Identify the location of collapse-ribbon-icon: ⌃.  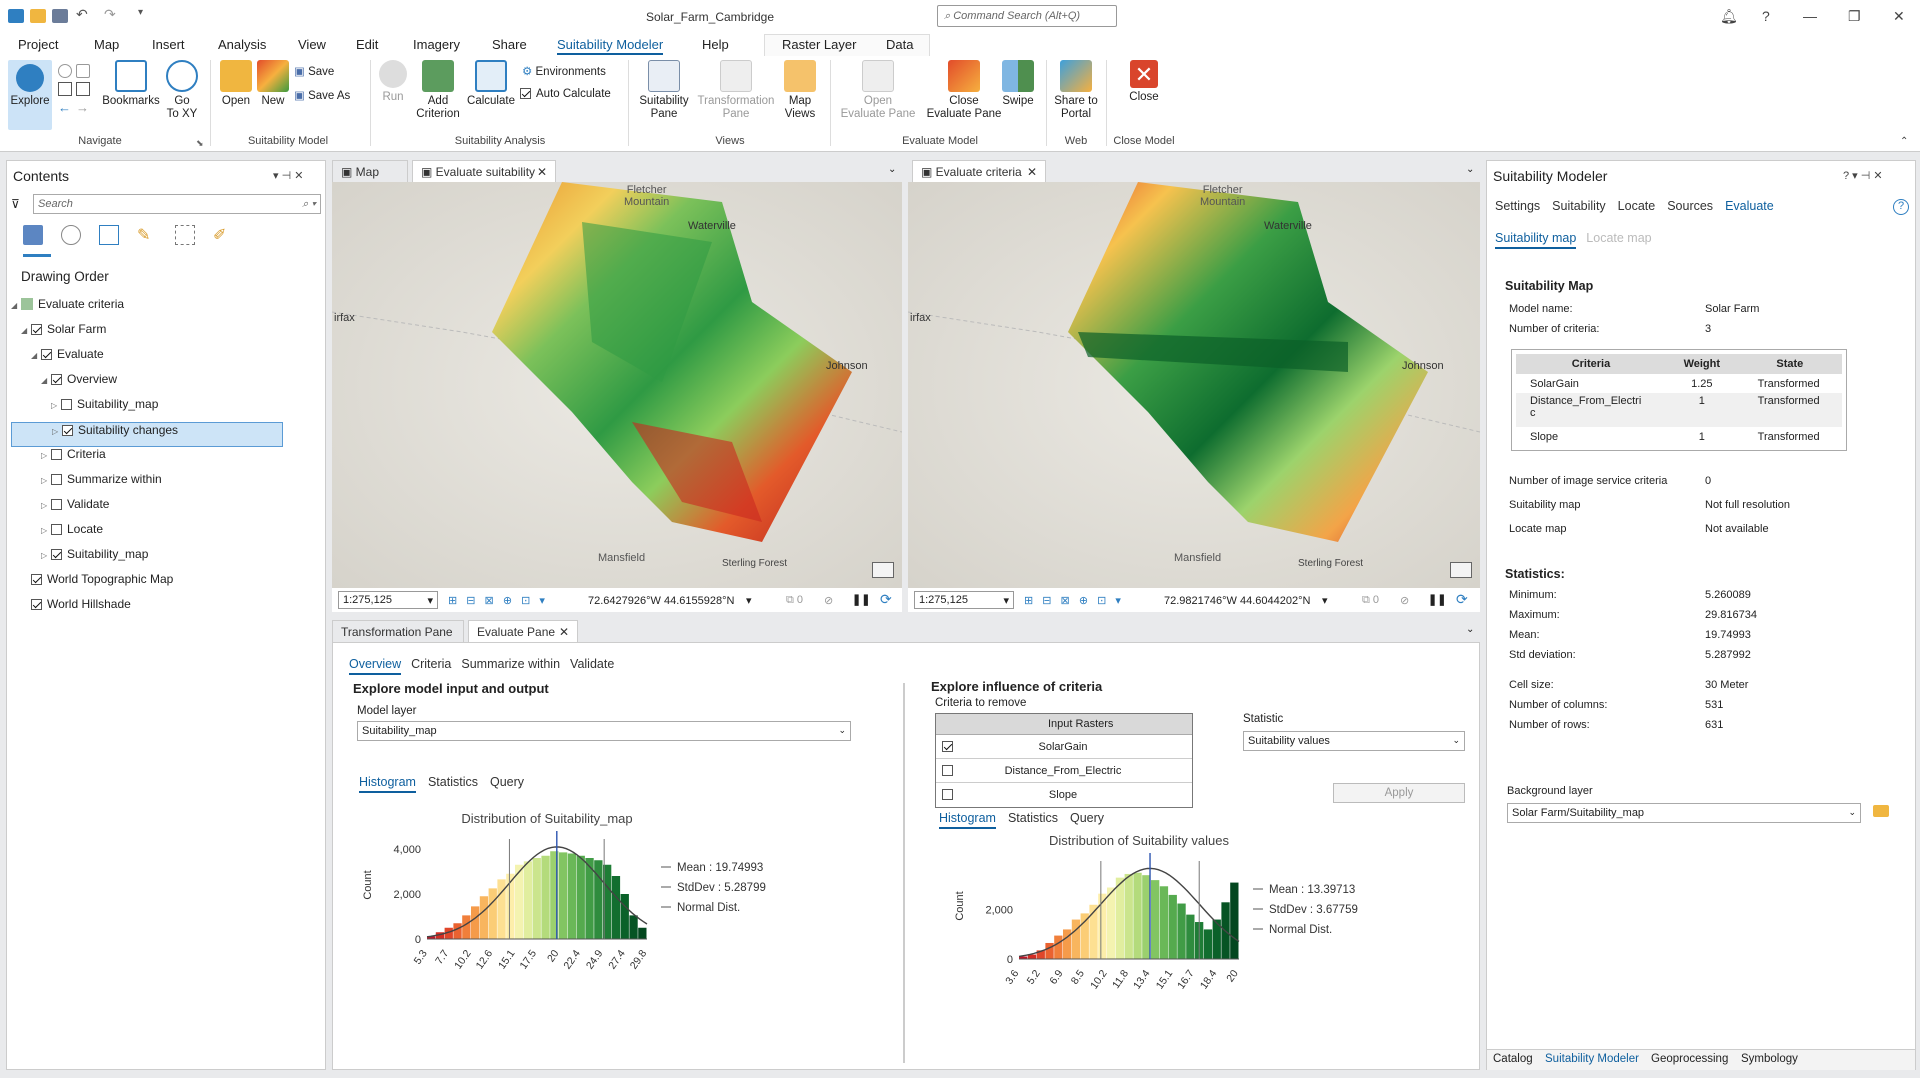
(1904, 141).